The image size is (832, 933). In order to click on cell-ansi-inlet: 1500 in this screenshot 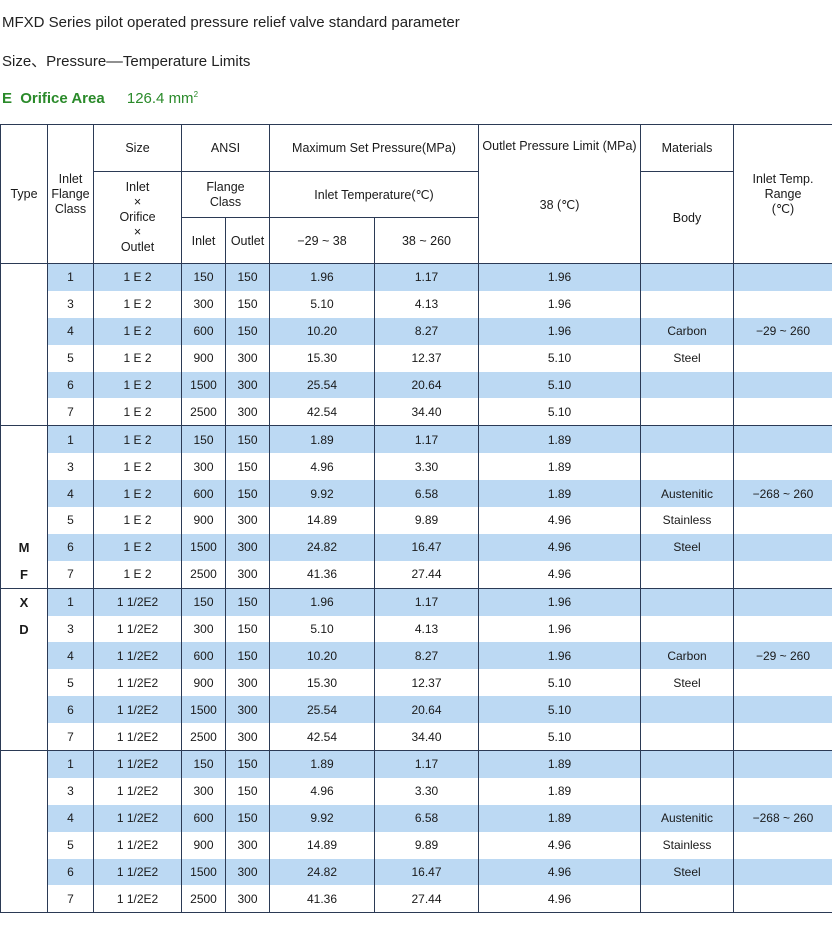, I will do `click(203, 710)`.